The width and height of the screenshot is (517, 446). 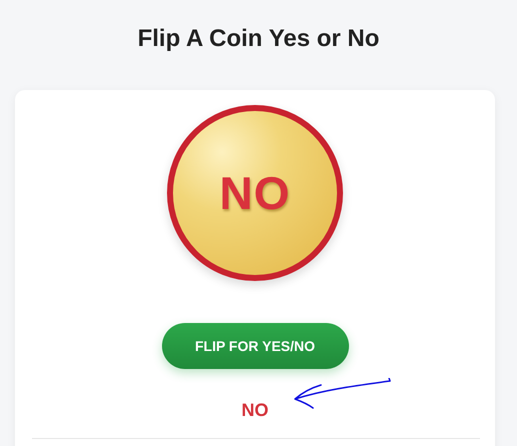 What do you see at coordinates (258, 39) in the screenshot?
I see `page-title: Flip A Coin Yes or No` at bounding box center [258, 39].